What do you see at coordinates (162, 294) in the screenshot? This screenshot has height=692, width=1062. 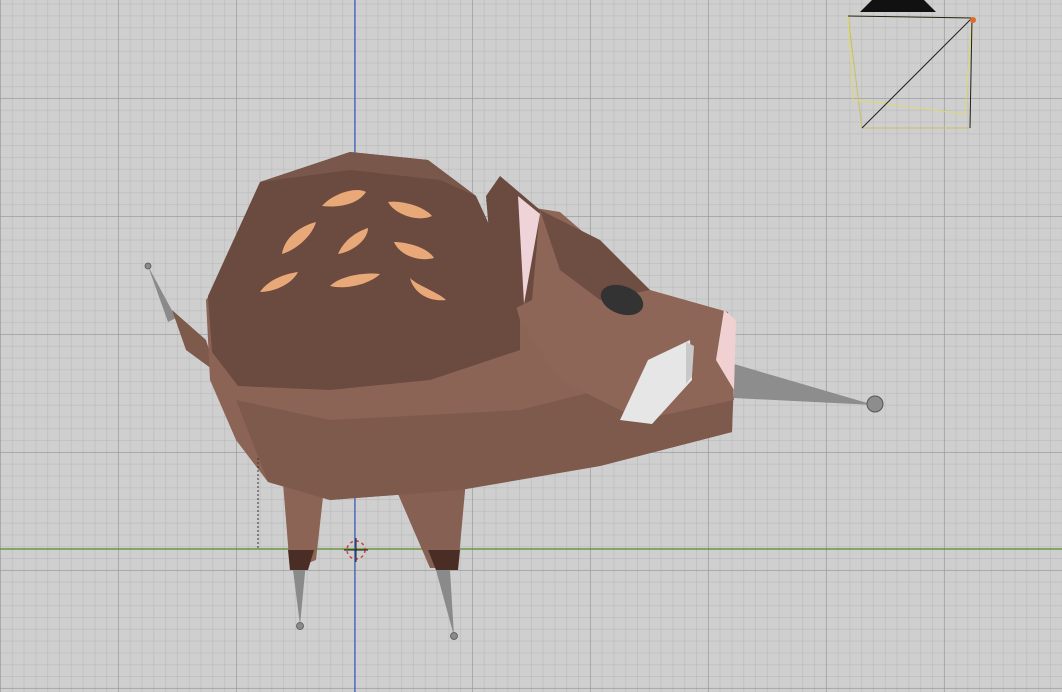 I see `tail-bone` at bounding box center [162, 294].